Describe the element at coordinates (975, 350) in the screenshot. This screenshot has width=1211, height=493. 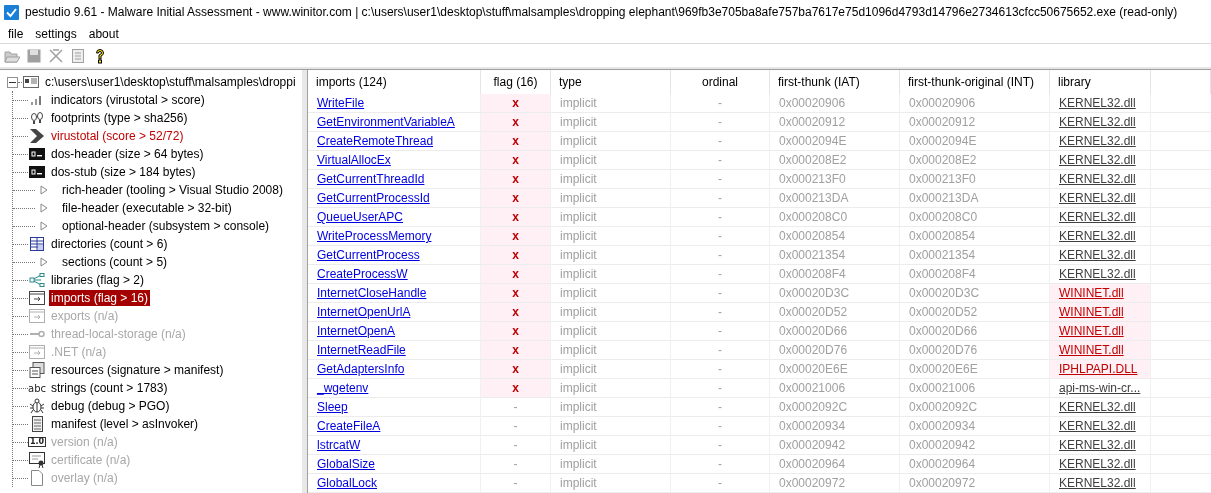
I see `table-cell: 0x00020D76` at that location.